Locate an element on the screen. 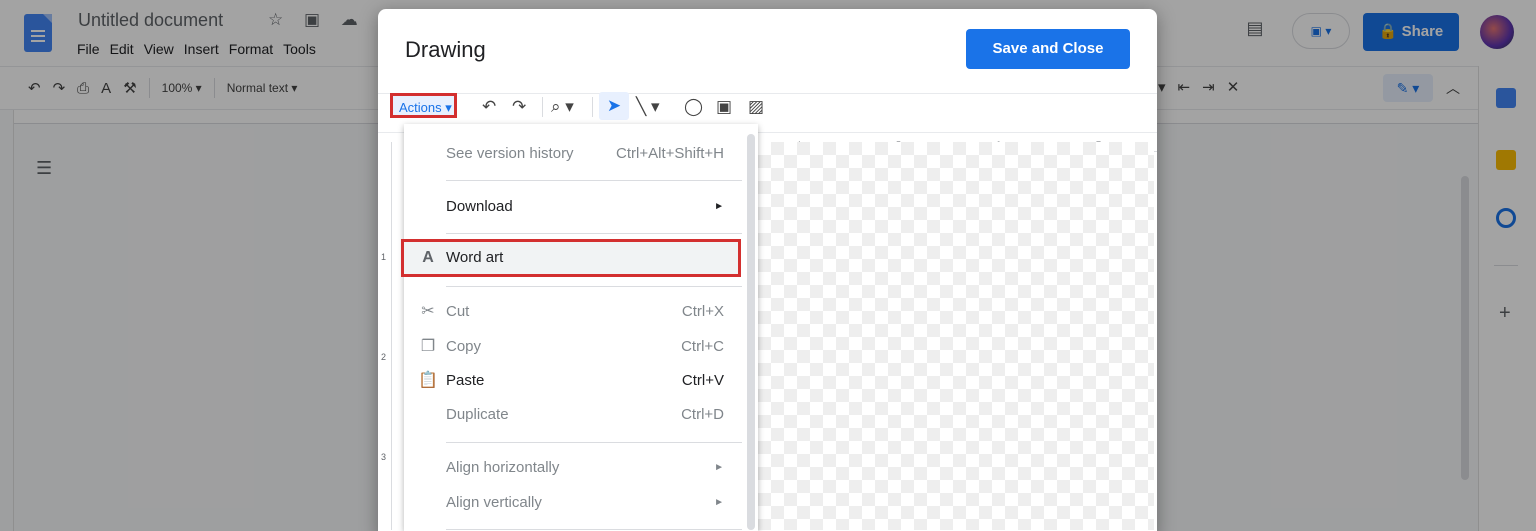  image-icon: ▨ is located at coordinates (756, 107).